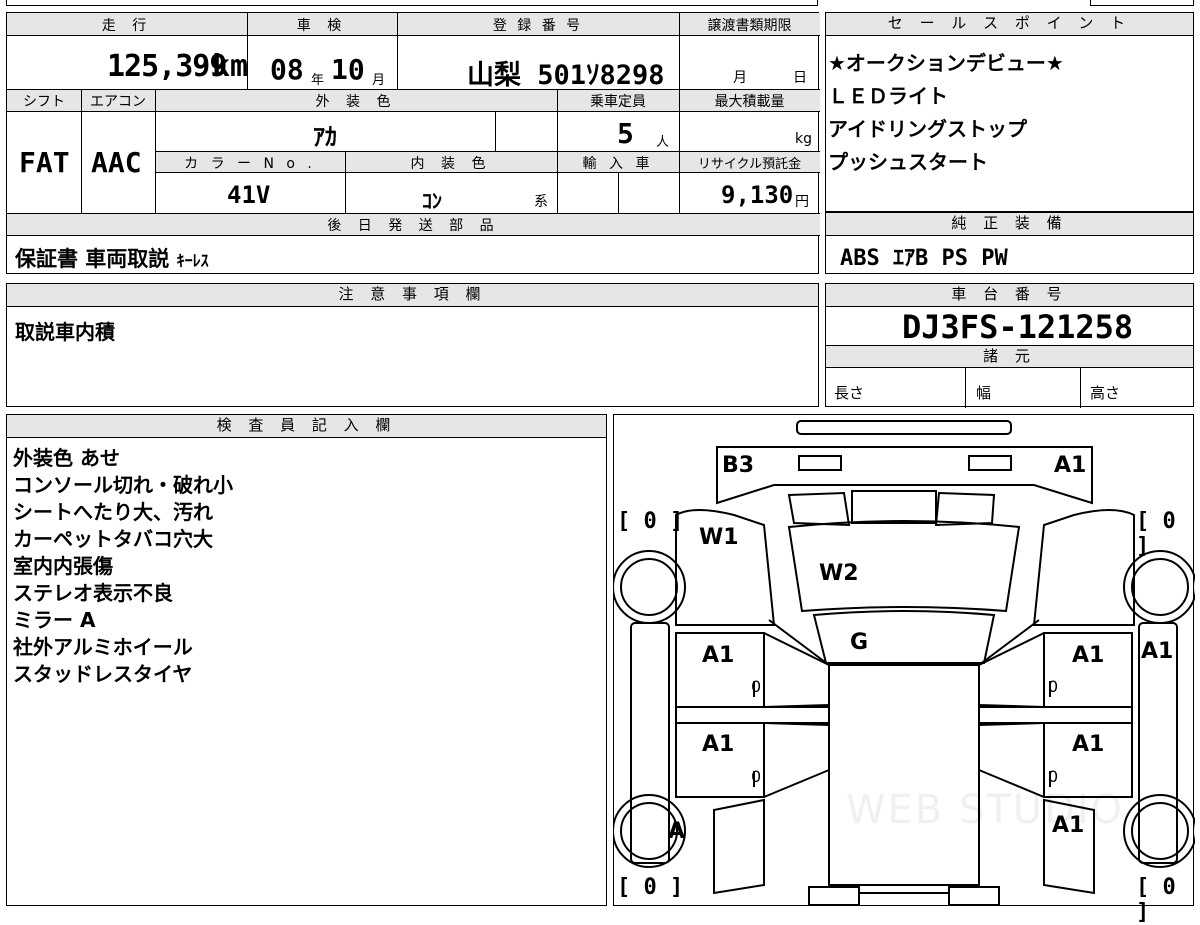 The height and width of the screenshot is (925, 1200). Describe the element at coordinates (985, 810) in the screenshot. I see `watermark: WEB STUDIO` at that location.